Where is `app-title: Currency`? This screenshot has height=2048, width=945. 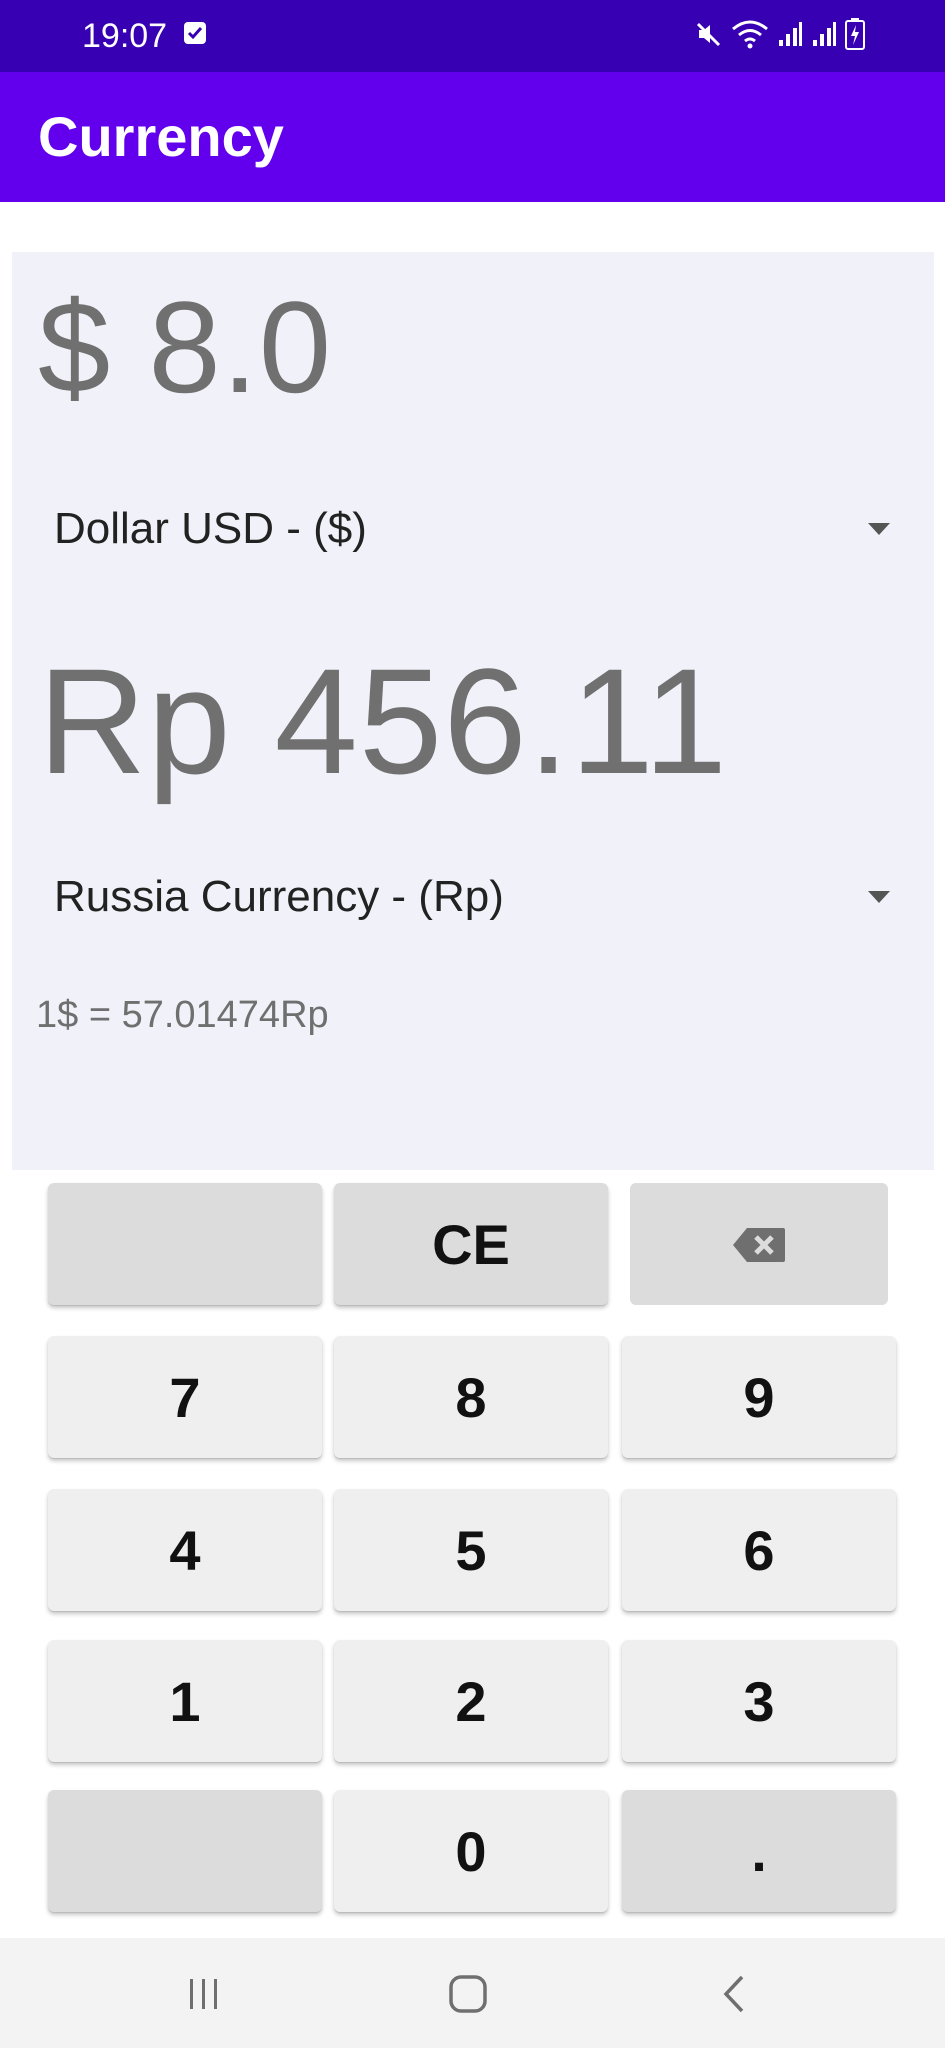 app-title: Currency is located at coordinates (161, 136).